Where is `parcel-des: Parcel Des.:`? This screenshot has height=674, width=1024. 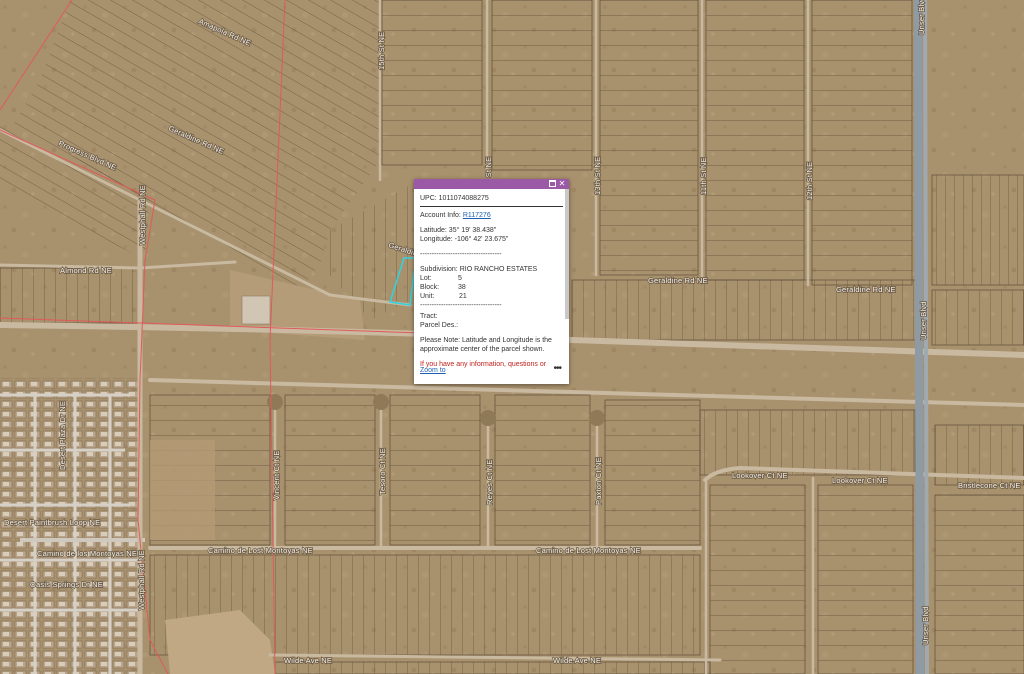
parcel-des: Parcel Des.: is located at coordinates (439, 325).